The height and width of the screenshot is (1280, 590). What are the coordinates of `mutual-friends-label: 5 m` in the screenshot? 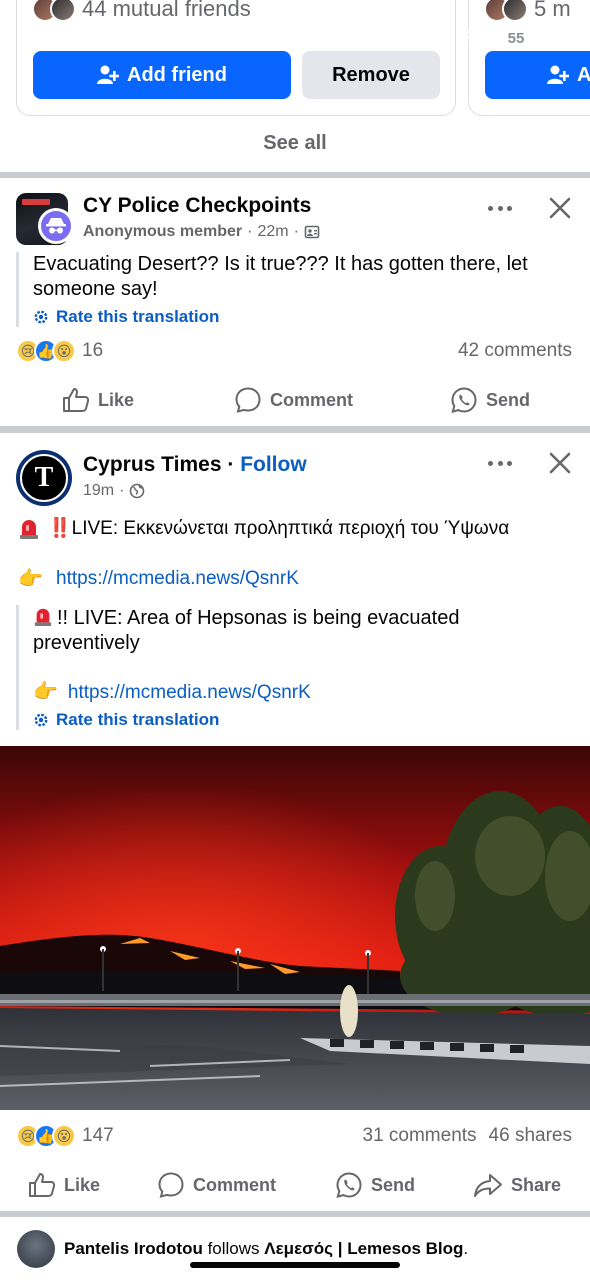 It's located at (552, 10).